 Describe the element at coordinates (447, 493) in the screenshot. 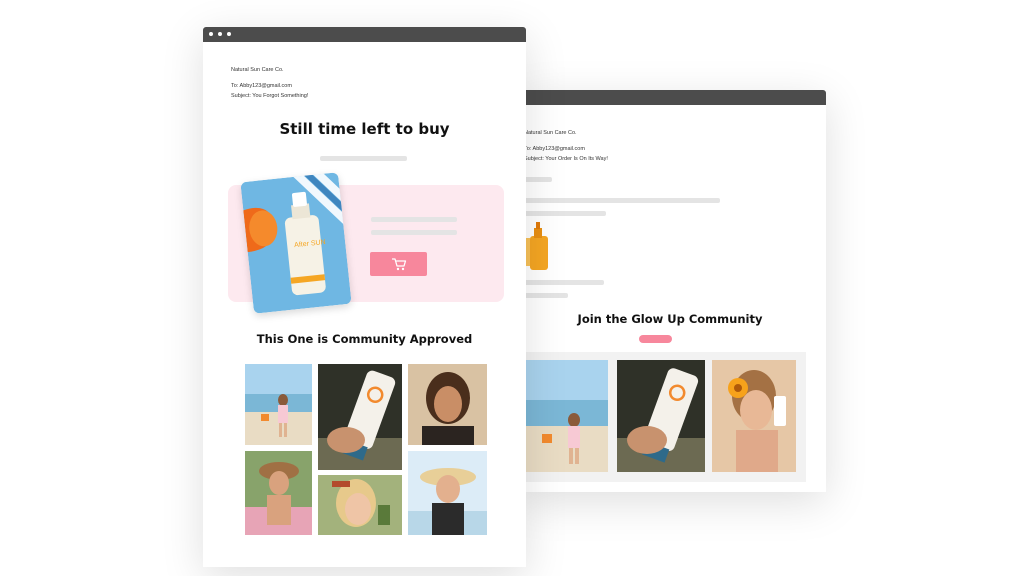

I see `woman-with-sunhat-photo` at that location.